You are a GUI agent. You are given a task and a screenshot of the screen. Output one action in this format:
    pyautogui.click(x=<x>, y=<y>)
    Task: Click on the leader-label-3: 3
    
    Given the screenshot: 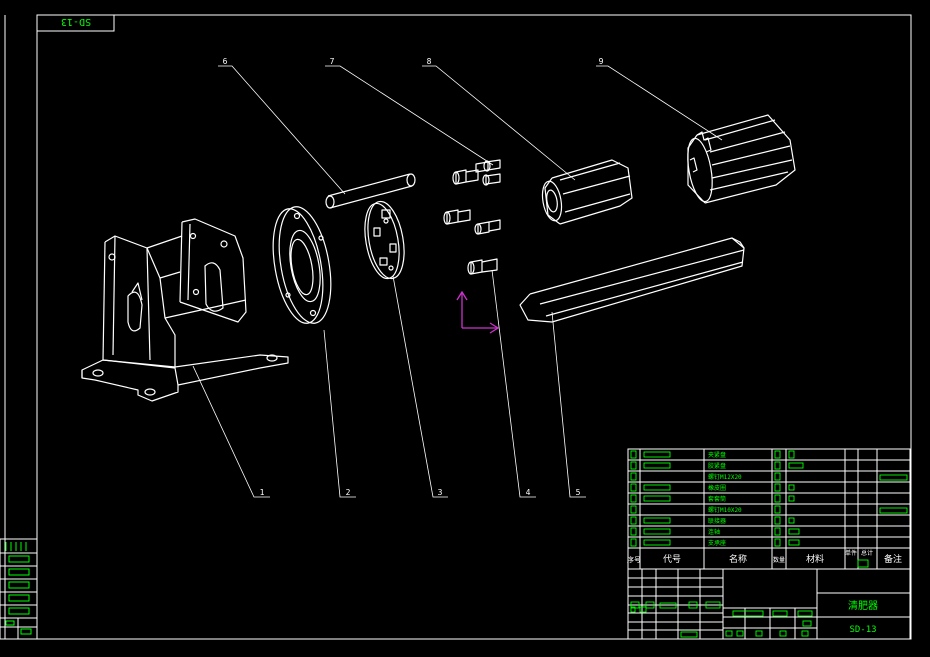 What is the action you would take?
    pyautogui.click(x=440, y=492)
    